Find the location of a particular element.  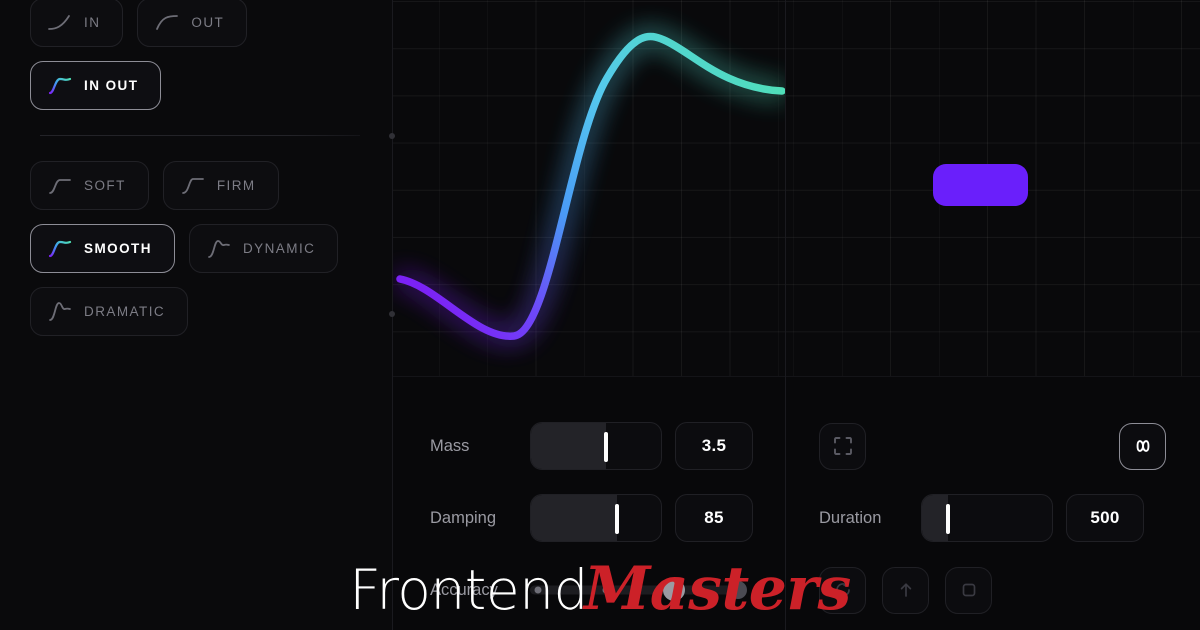

rotate-icon is located at coordinates (842, 589).